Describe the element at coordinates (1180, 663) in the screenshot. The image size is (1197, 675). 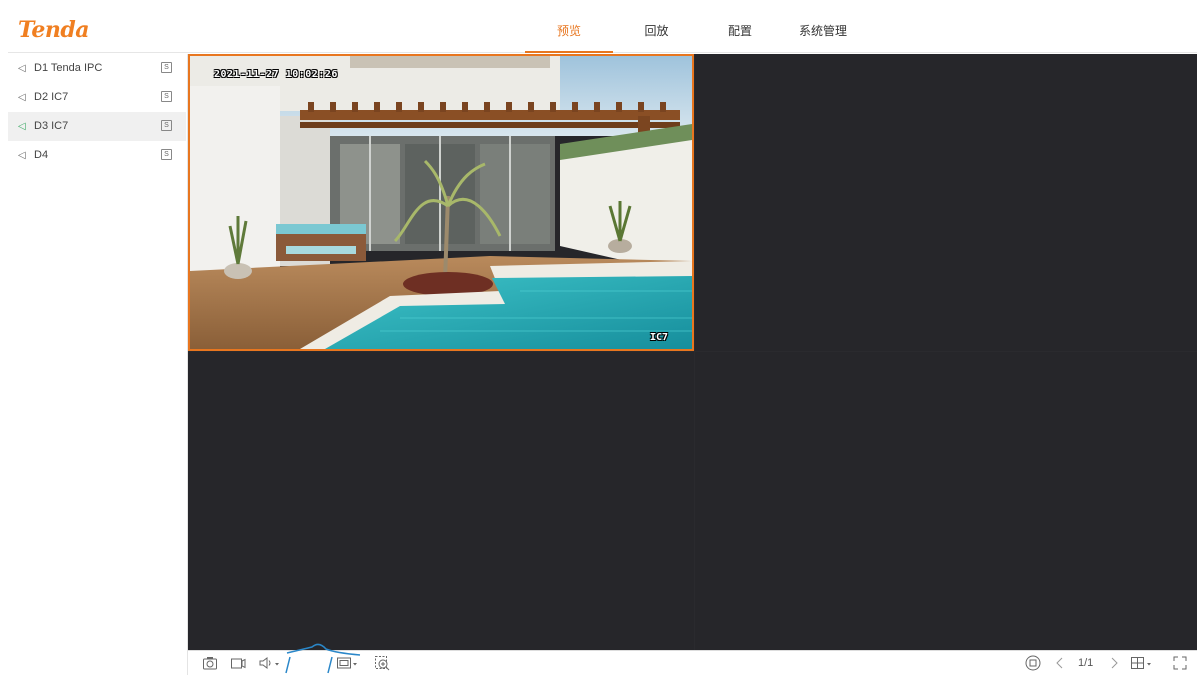
I see `fullscreen-icon` at that location.